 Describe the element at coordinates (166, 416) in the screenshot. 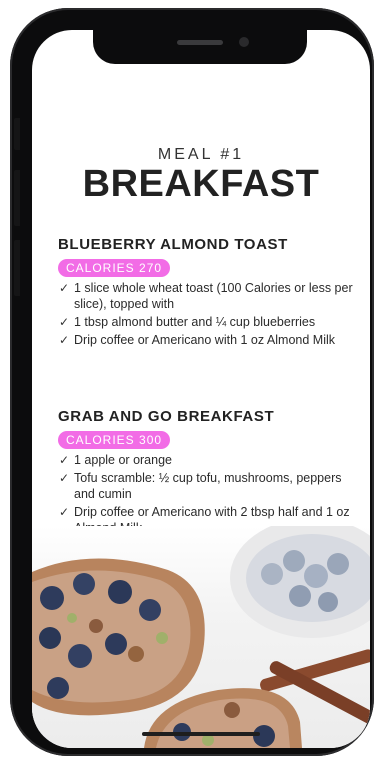

I see `meal-option-title: GRAB AND GO BREAKFAST` at that location.